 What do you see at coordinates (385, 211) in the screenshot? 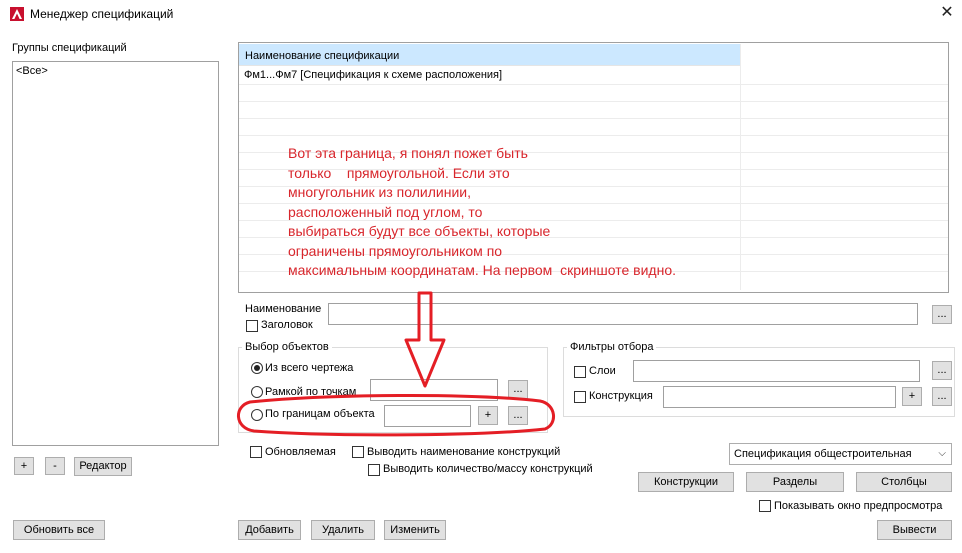
I see `annotation-line: расположенный под углом, то` at bounding box center [385, 211].